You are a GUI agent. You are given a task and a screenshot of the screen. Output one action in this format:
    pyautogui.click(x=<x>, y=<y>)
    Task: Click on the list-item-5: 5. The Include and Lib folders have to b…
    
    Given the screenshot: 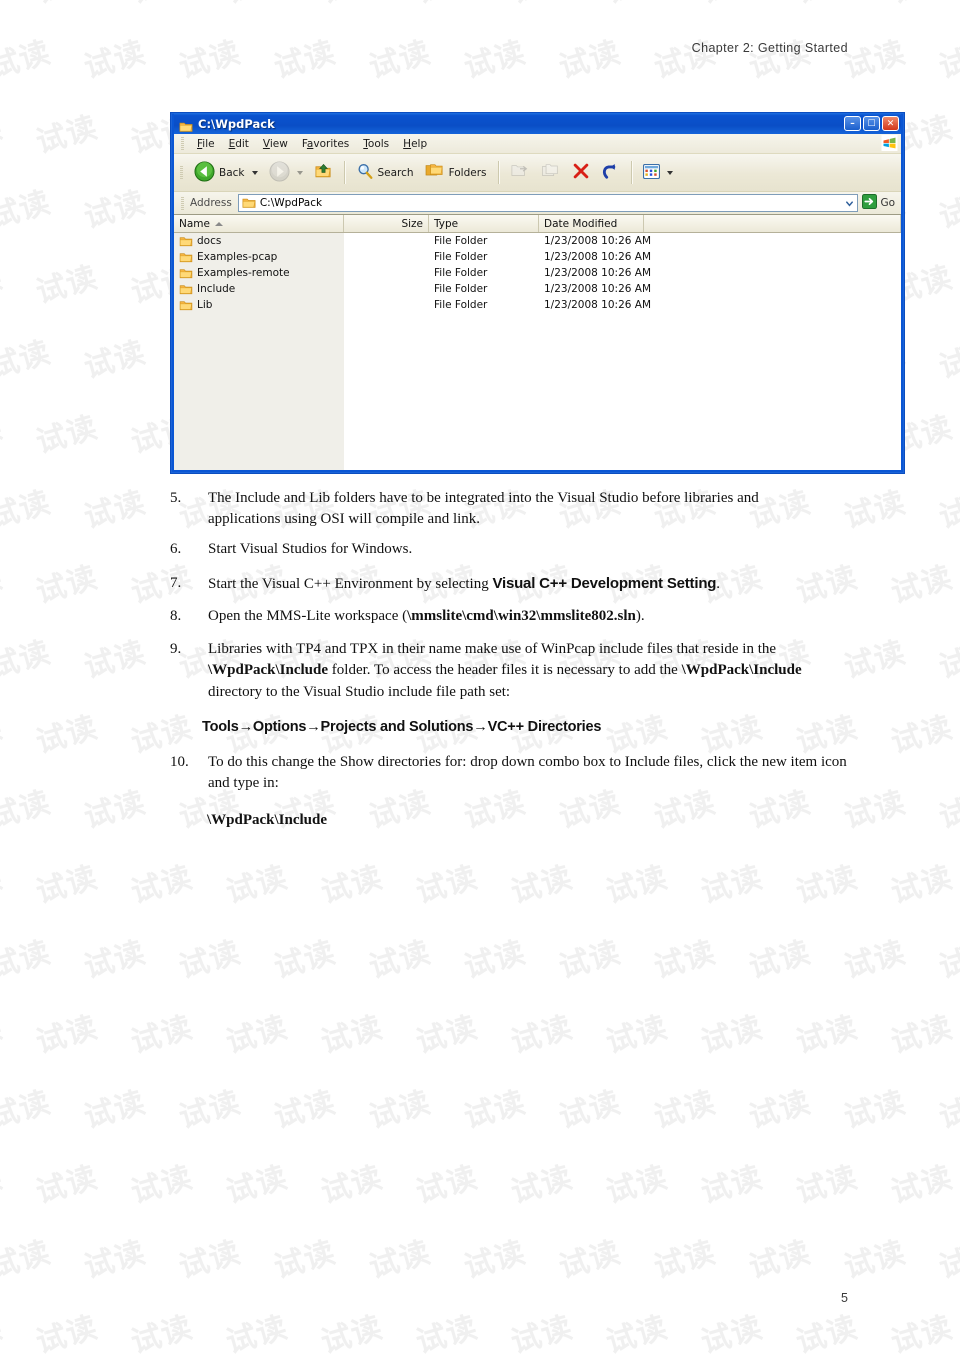 What is the action you would take?
    pyautogui.click(x=480, y=509)
    